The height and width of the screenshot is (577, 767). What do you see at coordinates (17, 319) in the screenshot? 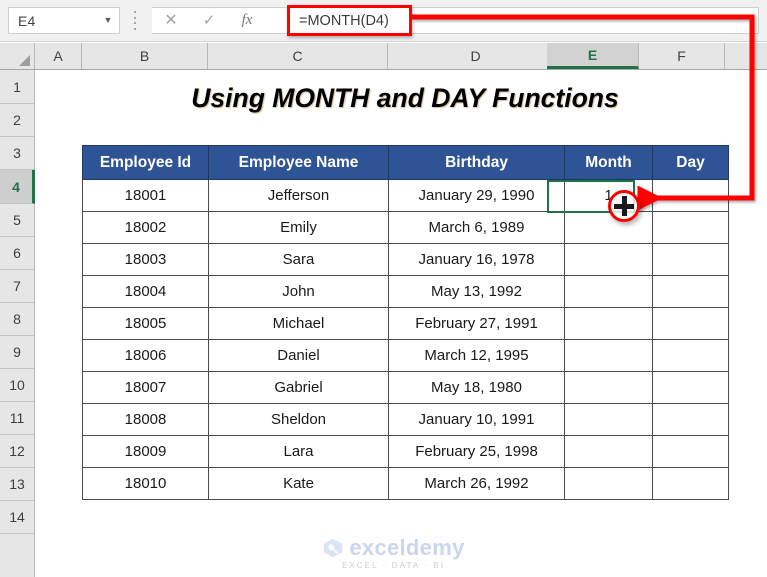
I see `row-header-8: 8` at bounding box center [17, 319].